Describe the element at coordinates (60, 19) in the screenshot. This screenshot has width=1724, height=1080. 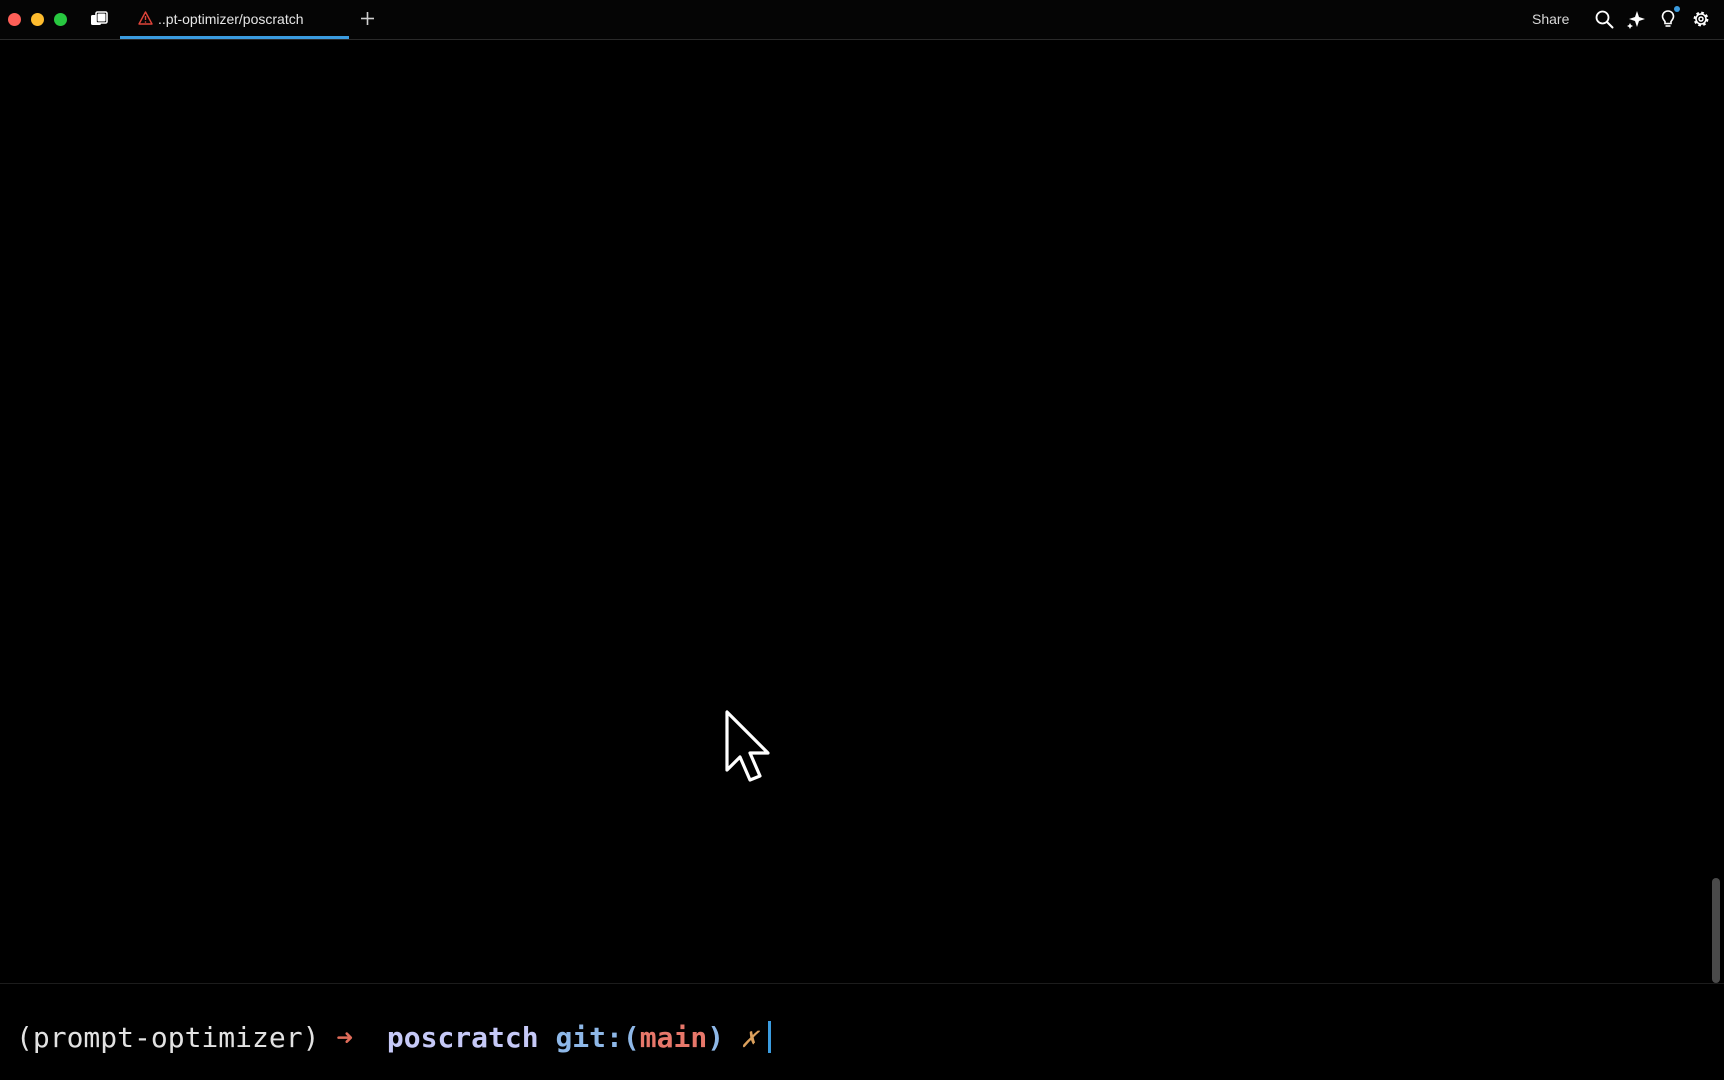
I see `maximize-window-button` at that location.